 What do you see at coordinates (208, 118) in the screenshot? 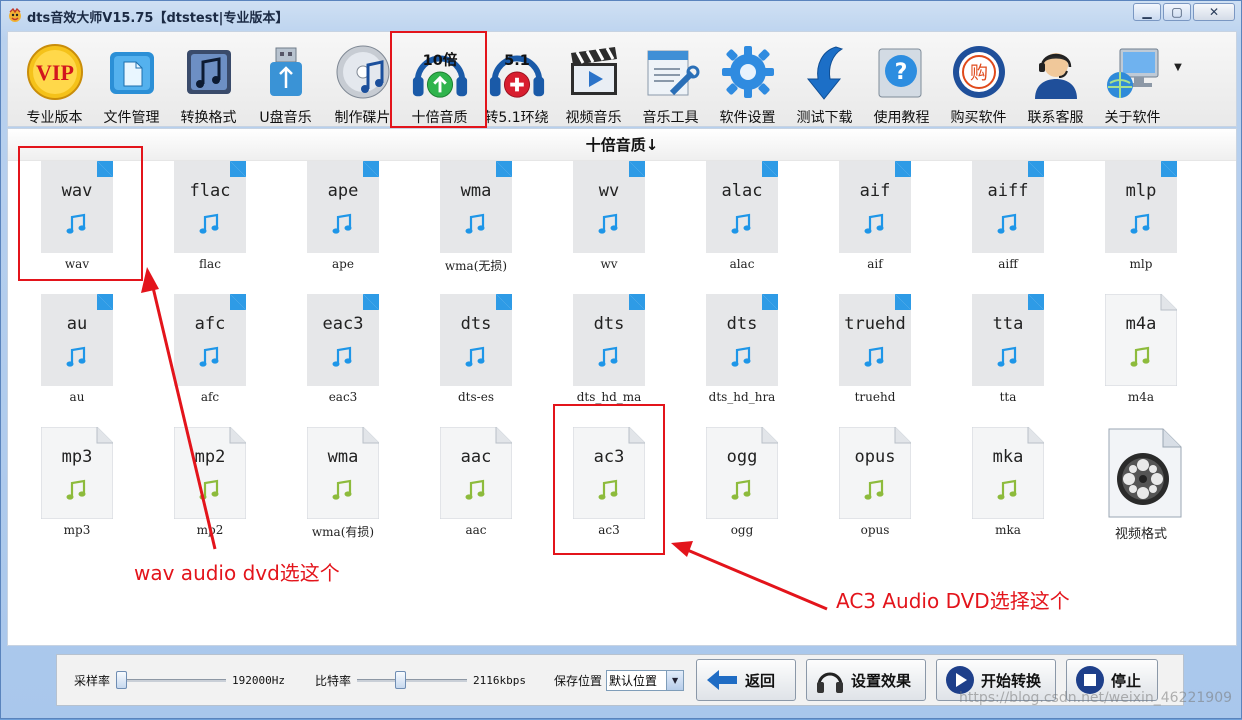
I see `toolbar-label: 转换格式` at bounding box center [208, 118].